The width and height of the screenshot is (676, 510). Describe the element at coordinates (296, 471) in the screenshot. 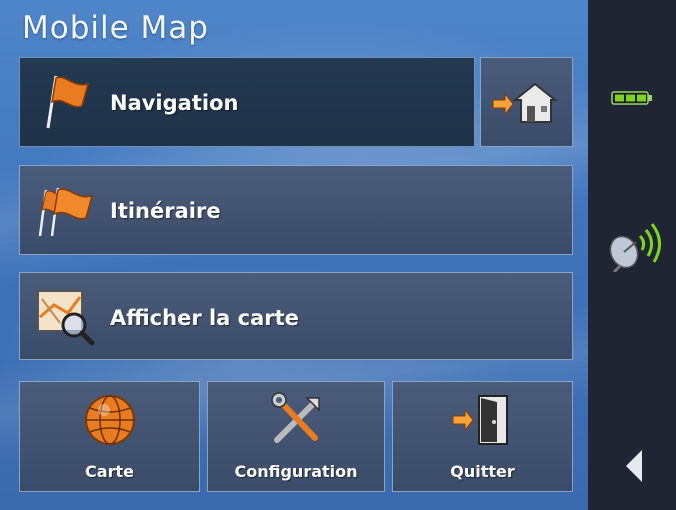

I see `configuration-label: Configuration` at that location.